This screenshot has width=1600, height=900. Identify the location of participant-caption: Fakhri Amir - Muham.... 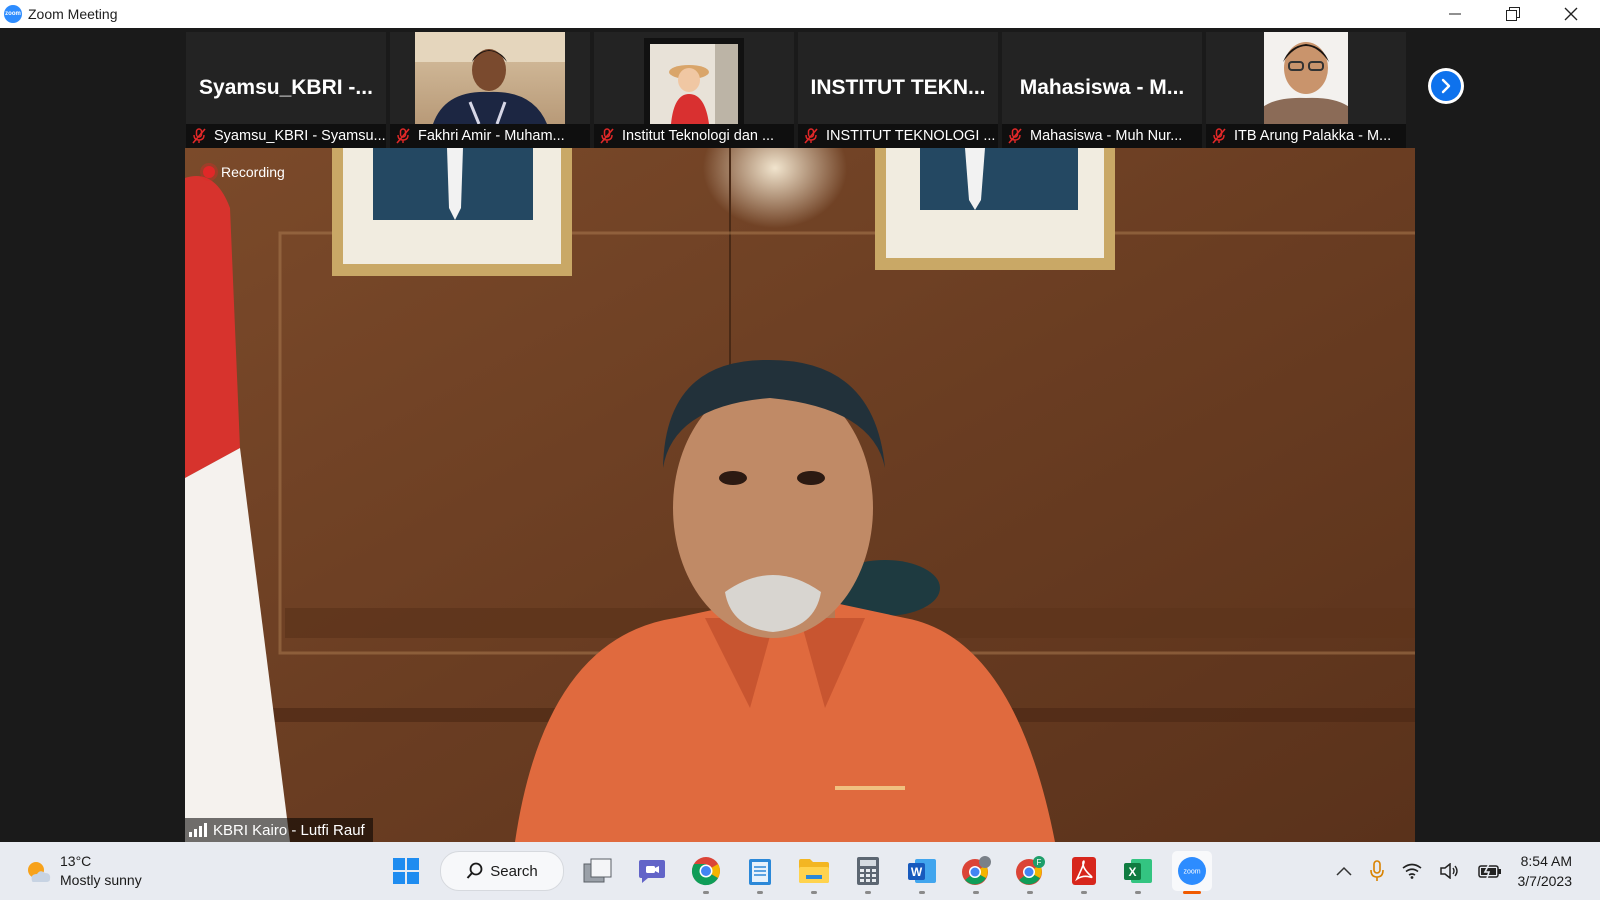
(490, 136).